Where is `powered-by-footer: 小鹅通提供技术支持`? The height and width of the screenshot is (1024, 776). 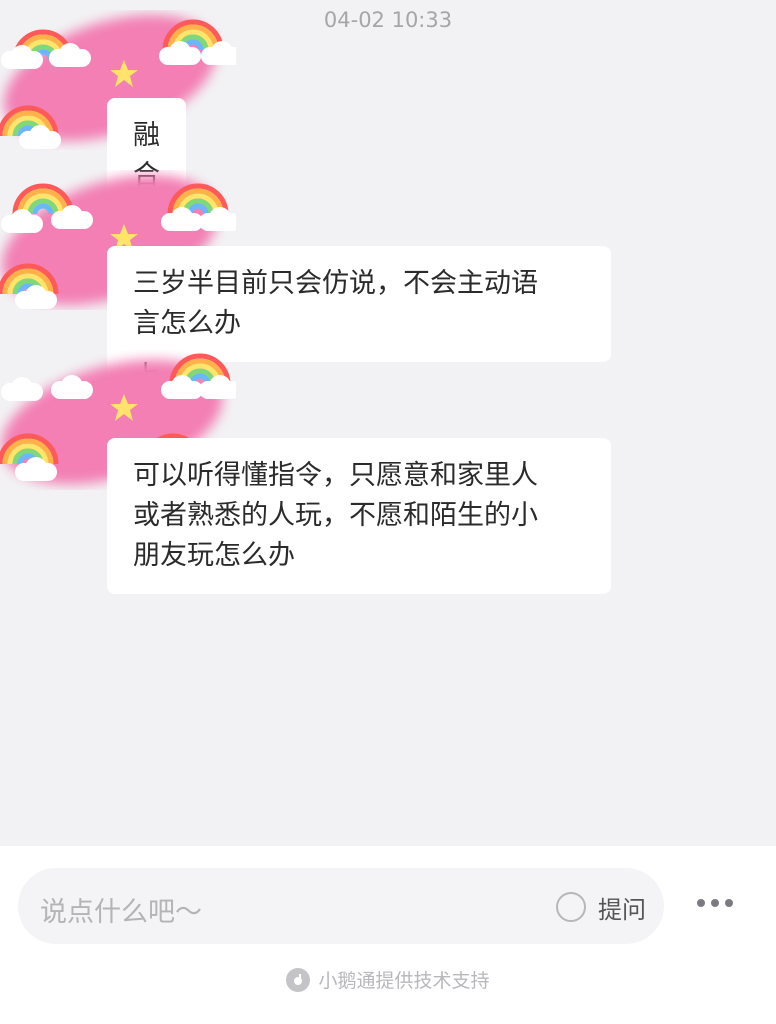
powered-by-footer: 小鹅通提供技术支持 is located at coordinates (388, 979).